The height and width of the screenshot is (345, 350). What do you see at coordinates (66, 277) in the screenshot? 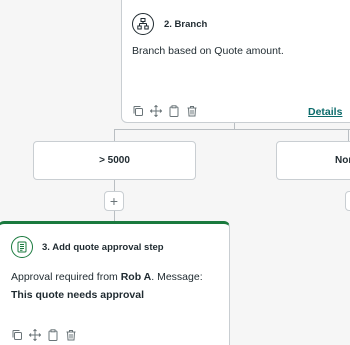
I see `approval-desc-prefix: Approval required from` at bounding box center [66, 277].